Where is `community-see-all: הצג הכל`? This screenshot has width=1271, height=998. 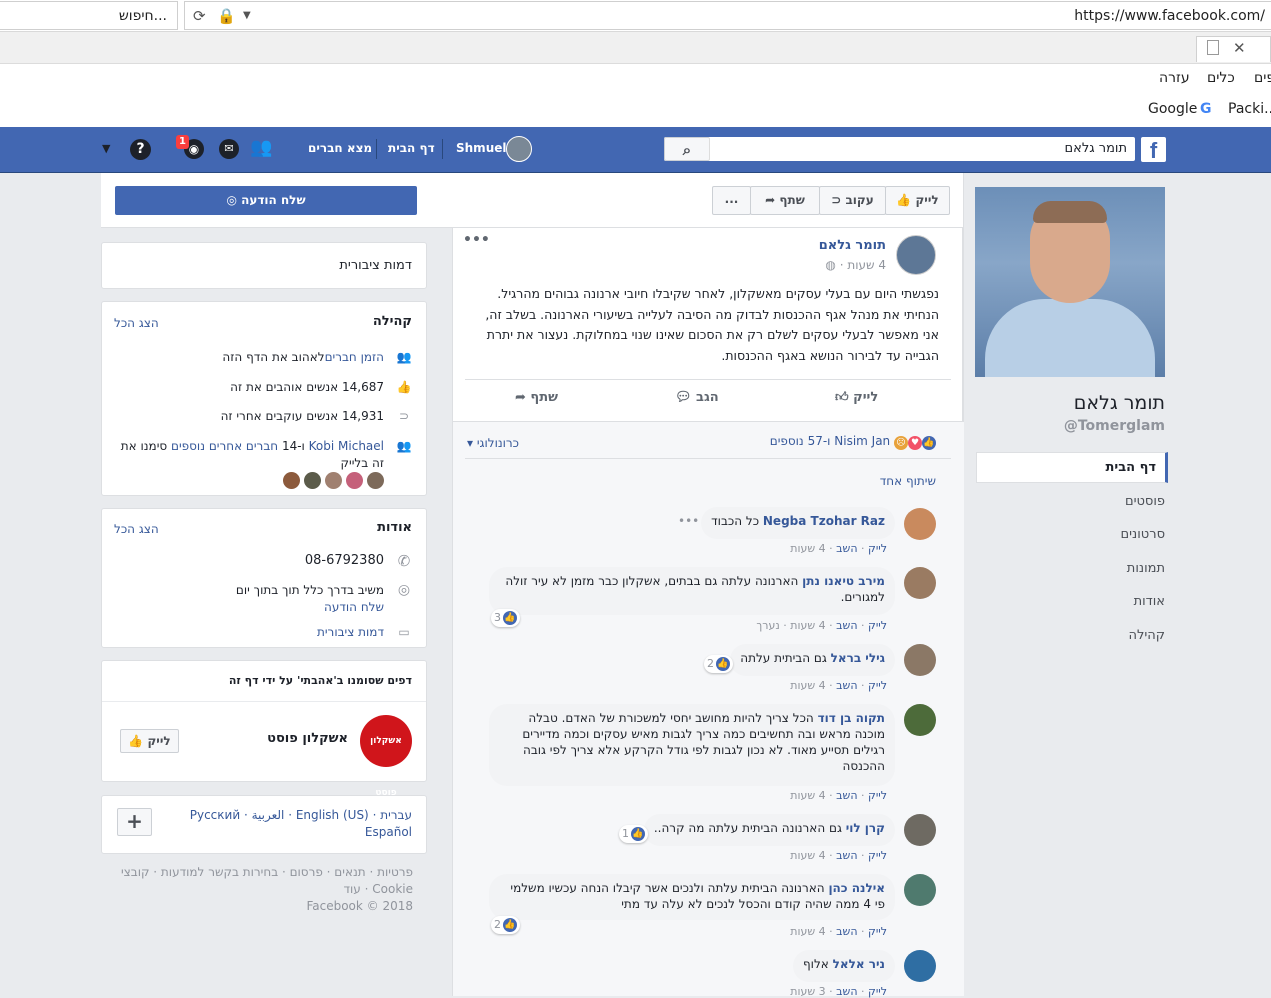 community-see-all: הצג הכל is located at coordinates (136, 323).